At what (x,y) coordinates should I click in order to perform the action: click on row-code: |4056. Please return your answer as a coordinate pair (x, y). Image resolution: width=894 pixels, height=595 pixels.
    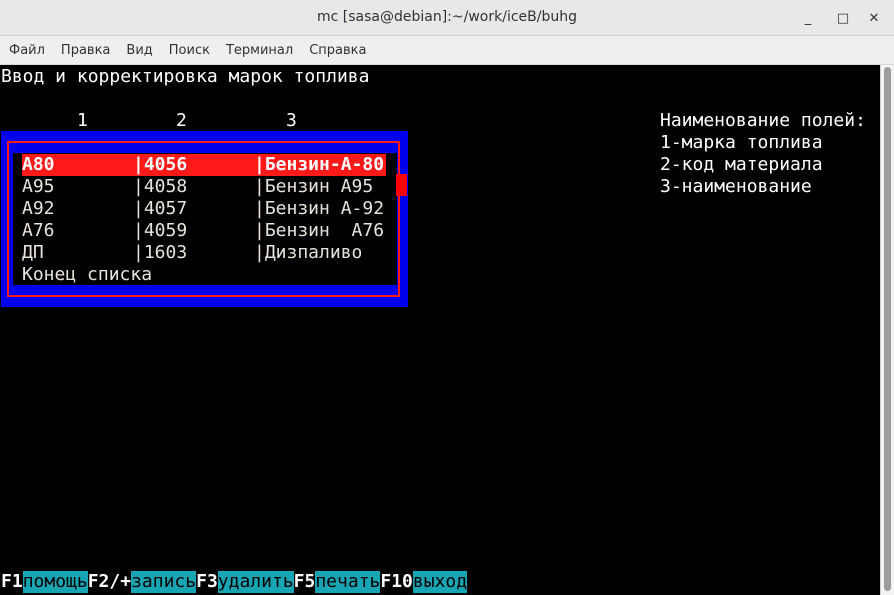
    Looking at the image, I should click on (160, 164).